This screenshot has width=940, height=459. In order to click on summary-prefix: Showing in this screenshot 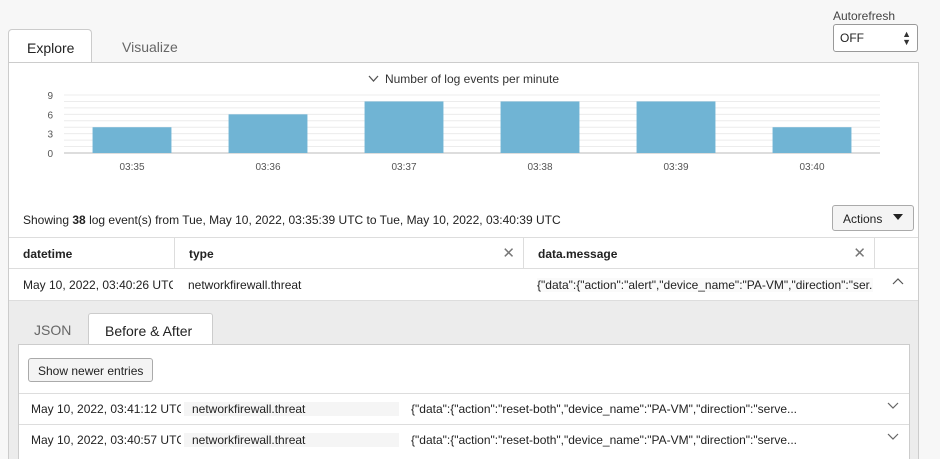, I will do `click(48, 220)`.